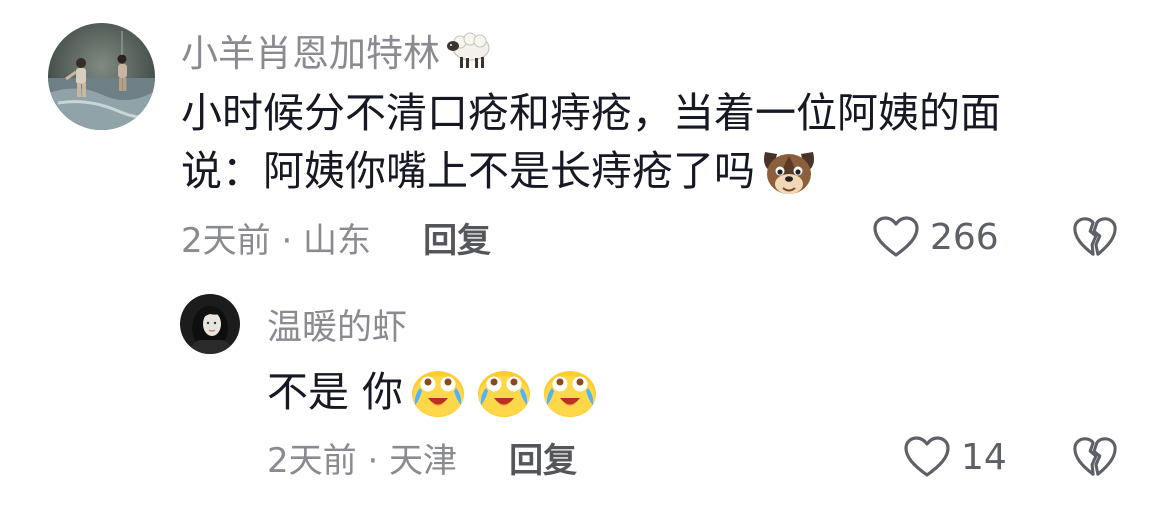  I want to click on reply-button: 回复, so click(457, 237).